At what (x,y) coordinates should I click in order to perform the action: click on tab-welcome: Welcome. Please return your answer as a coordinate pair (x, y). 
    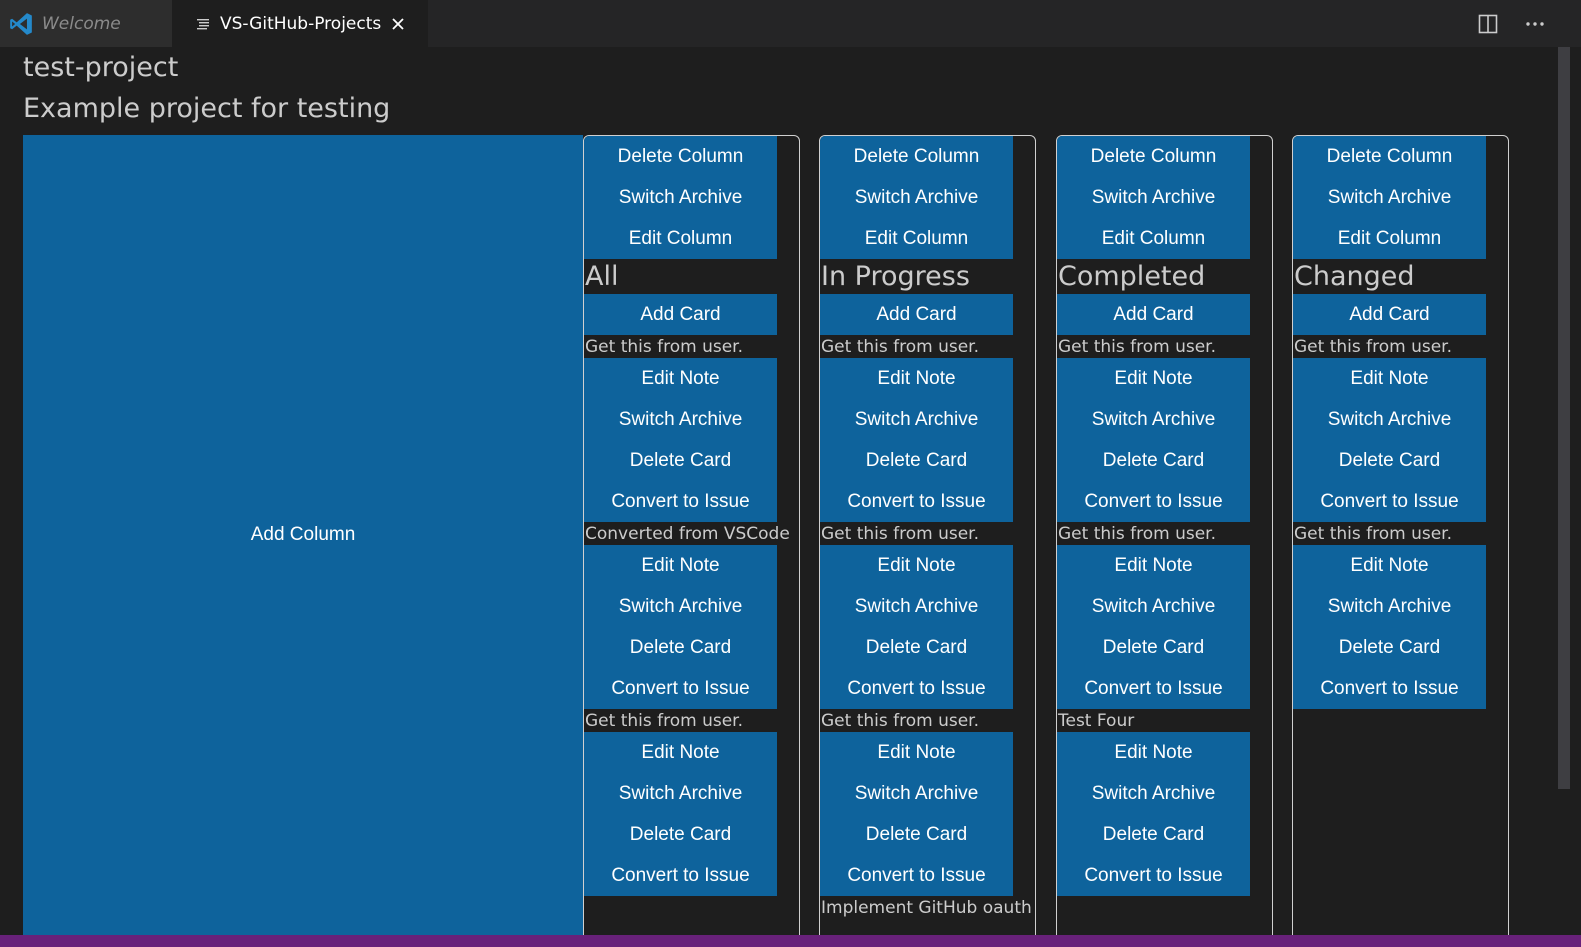
    Looking at the image, I should click on (86, 23).